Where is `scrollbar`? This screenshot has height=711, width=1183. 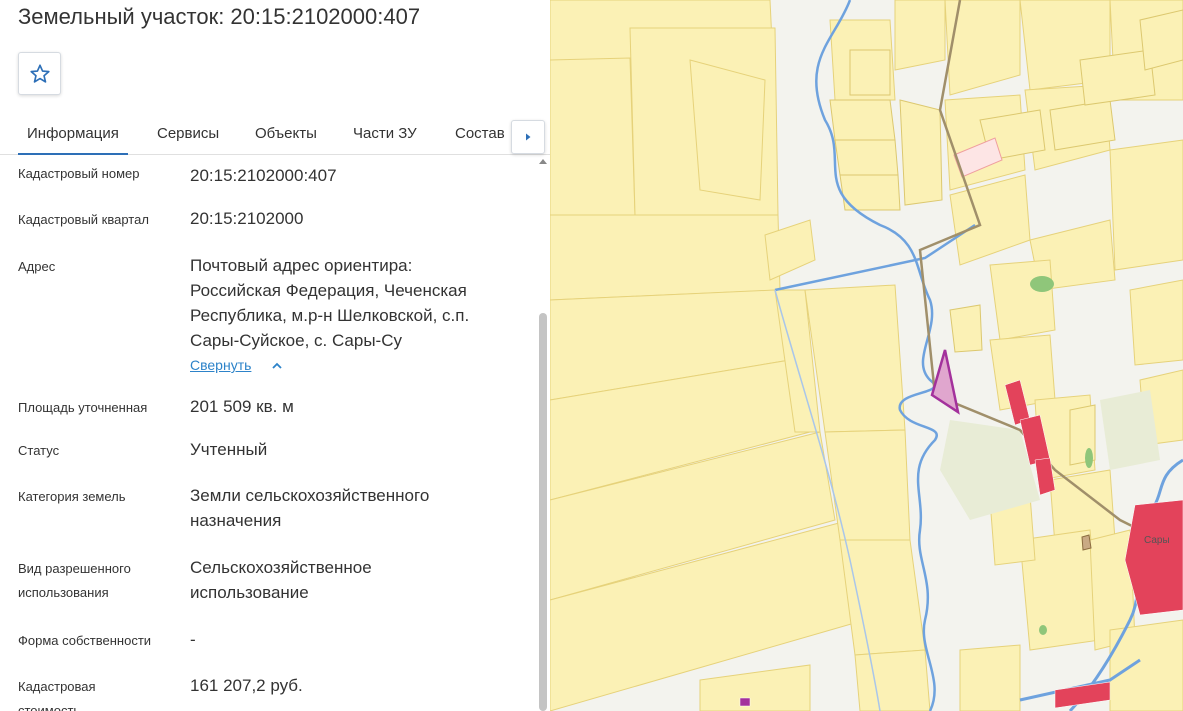
scrollbar is located at coordinates (543, 433).